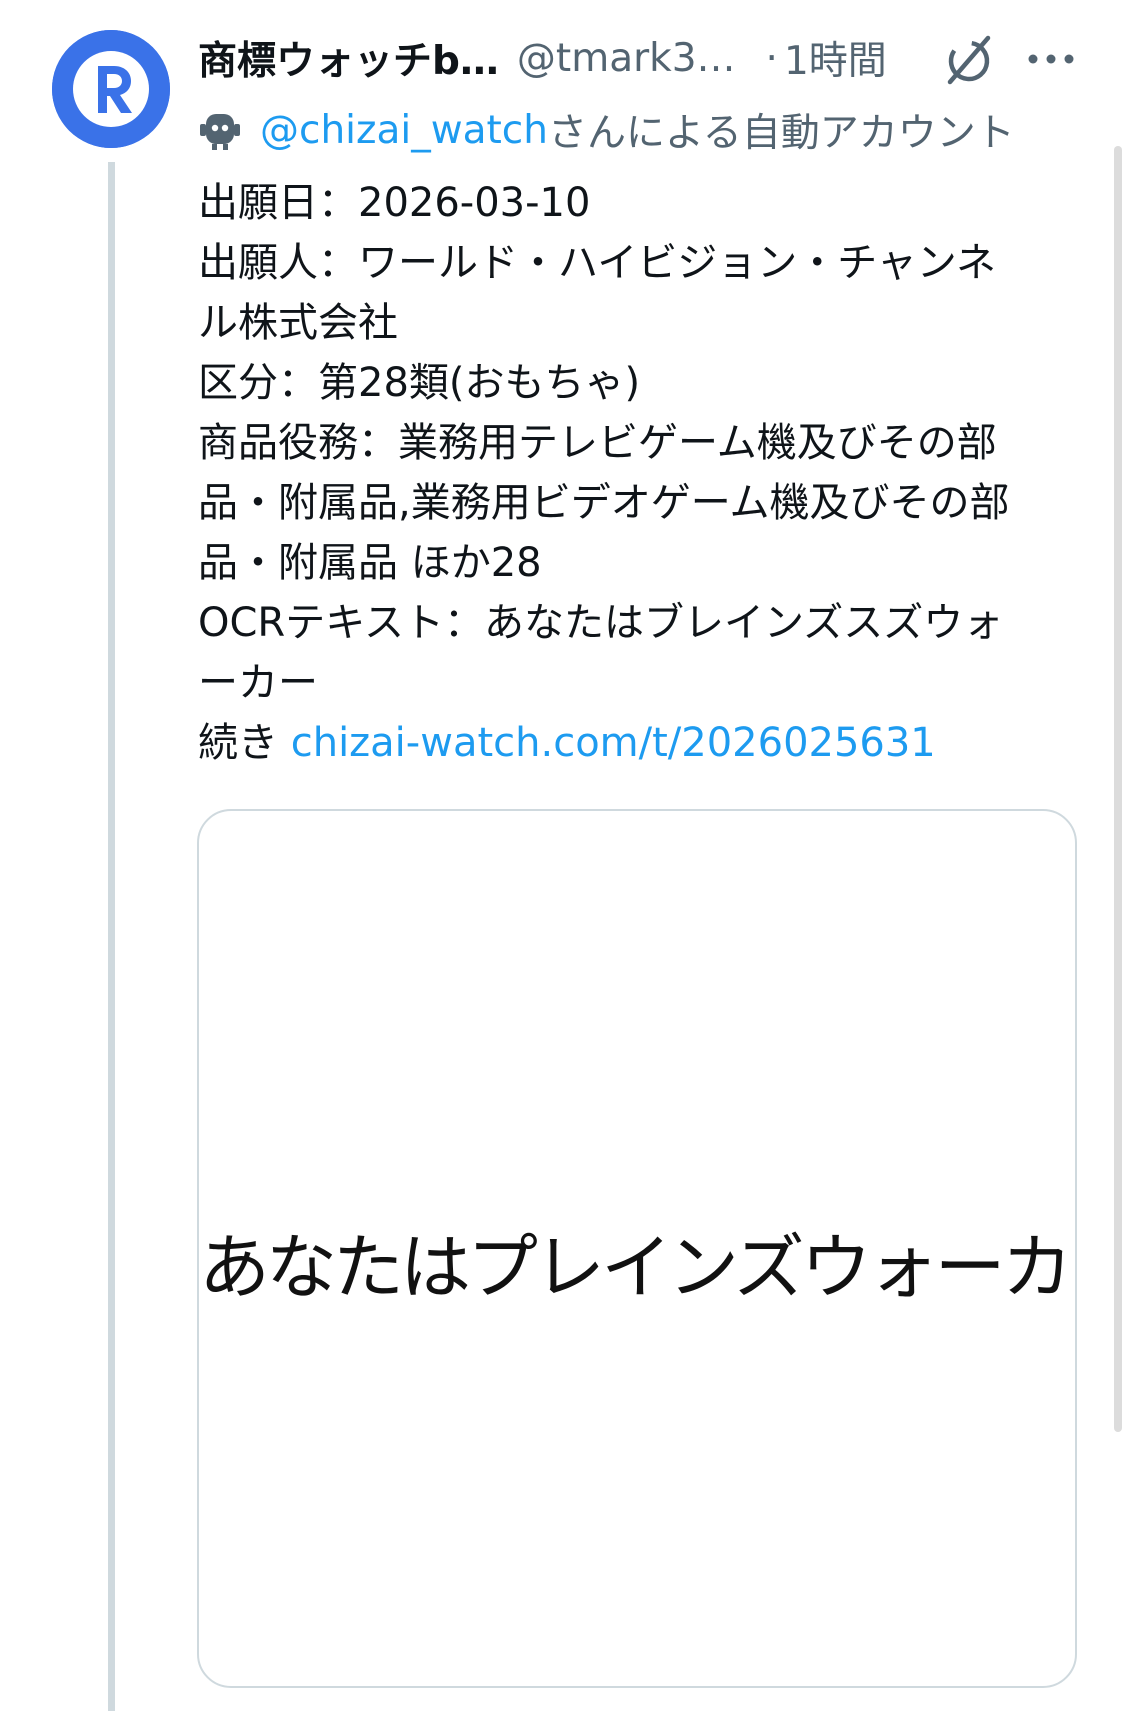 The width and height of the screenshot is (1125, 1711). What do you see at coordinates (835, 58) in the screenshot?
I see `timestamp: 1時間` at bounding box center [835, 58].